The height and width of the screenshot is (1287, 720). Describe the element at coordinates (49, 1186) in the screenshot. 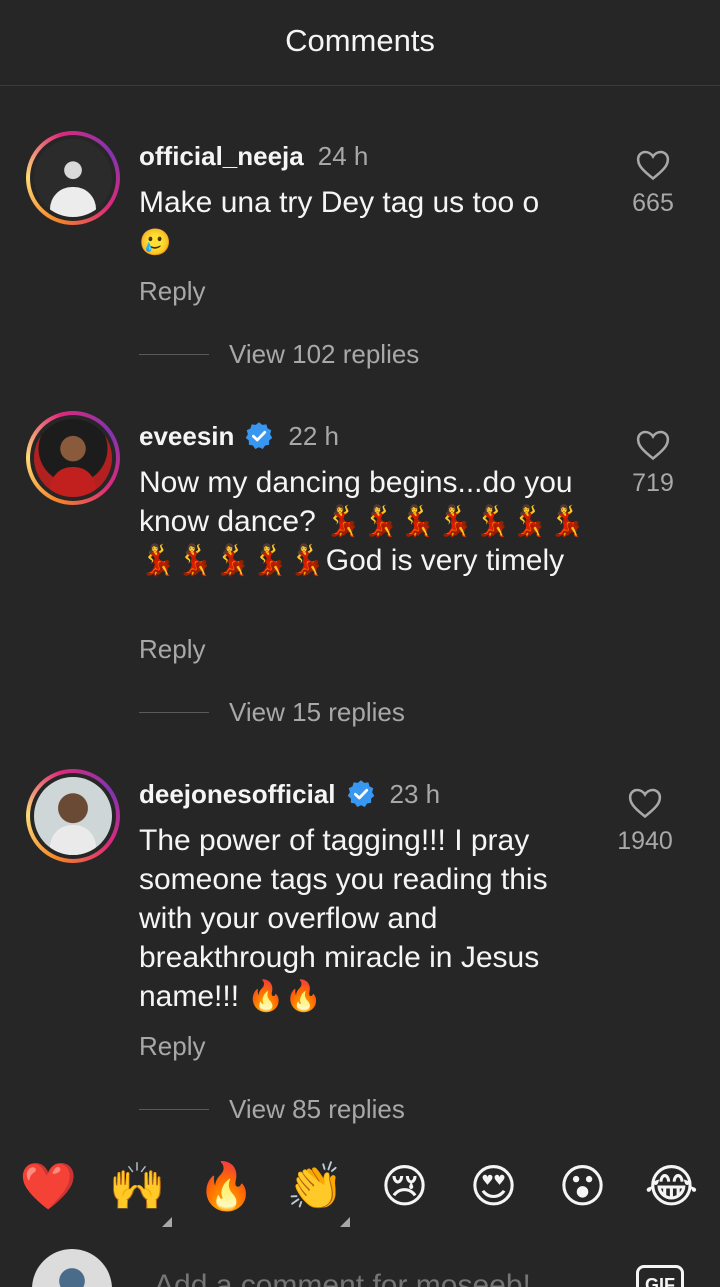

I see `heart-emoji-button: ❤️` at that location.